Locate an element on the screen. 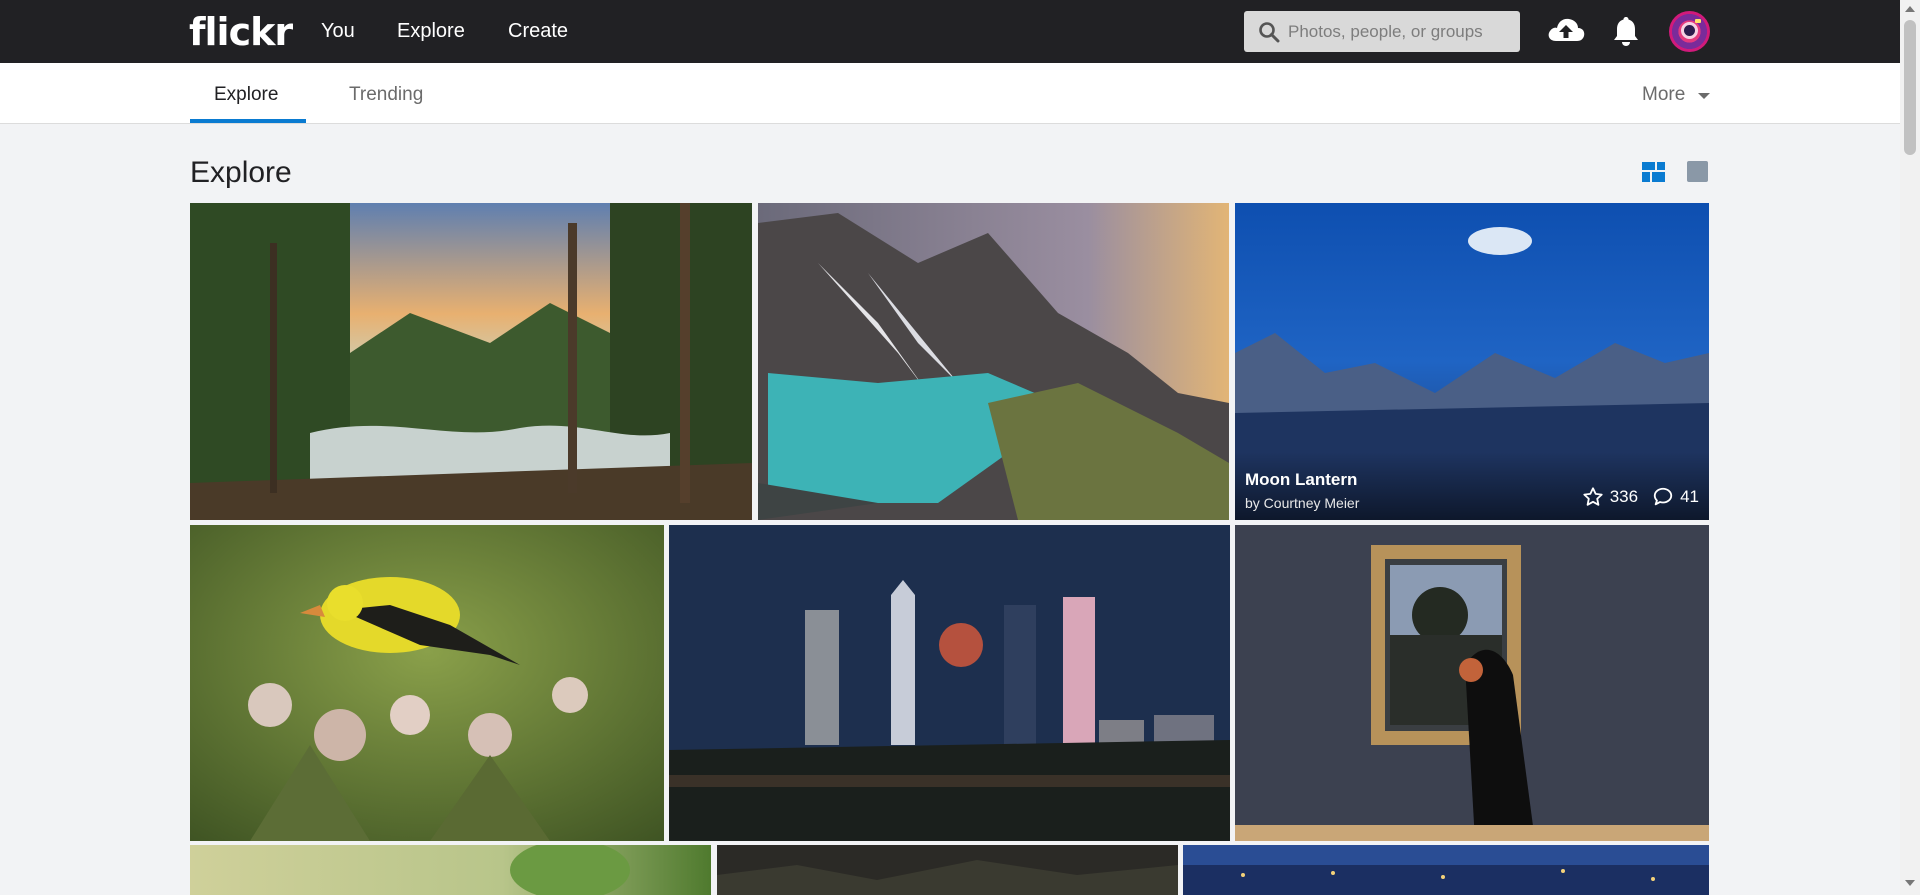 This screenshot has width=1920, height=895. scroll-down-arrow-icon is located at coordinates (1910, 883).